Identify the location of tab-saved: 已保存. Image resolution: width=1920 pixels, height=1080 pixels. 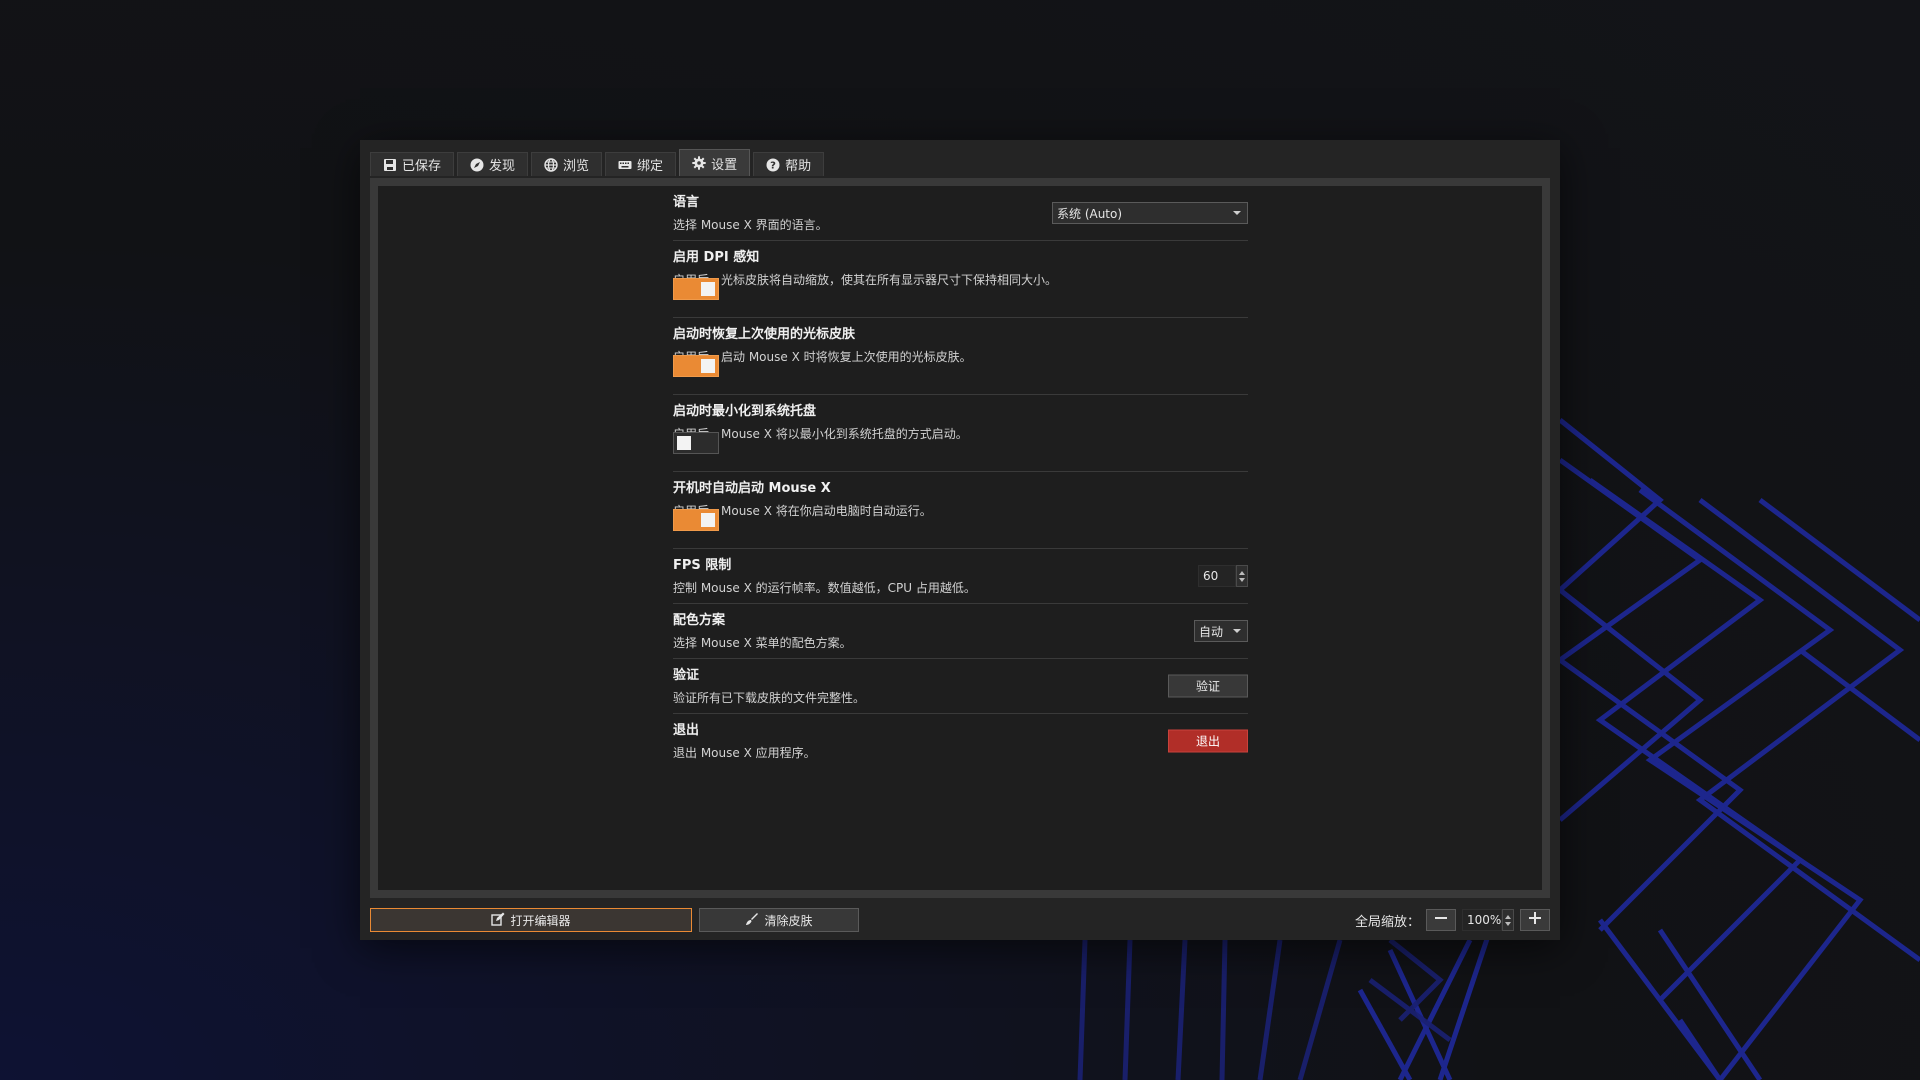
(412, 164).